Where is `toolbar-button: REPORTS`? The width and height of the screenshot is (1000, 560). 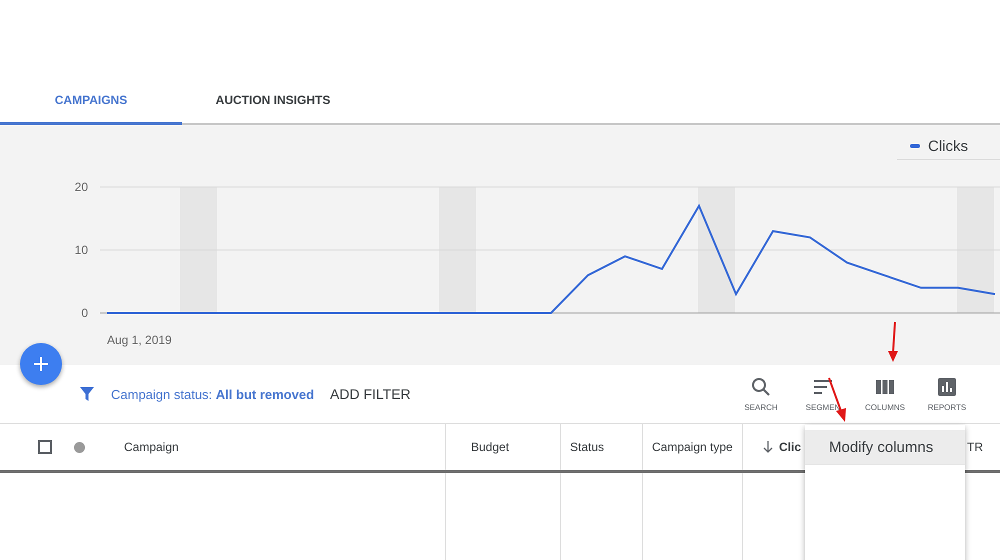 toolbar-button: REPORTS is located at coordinates (947, 394).